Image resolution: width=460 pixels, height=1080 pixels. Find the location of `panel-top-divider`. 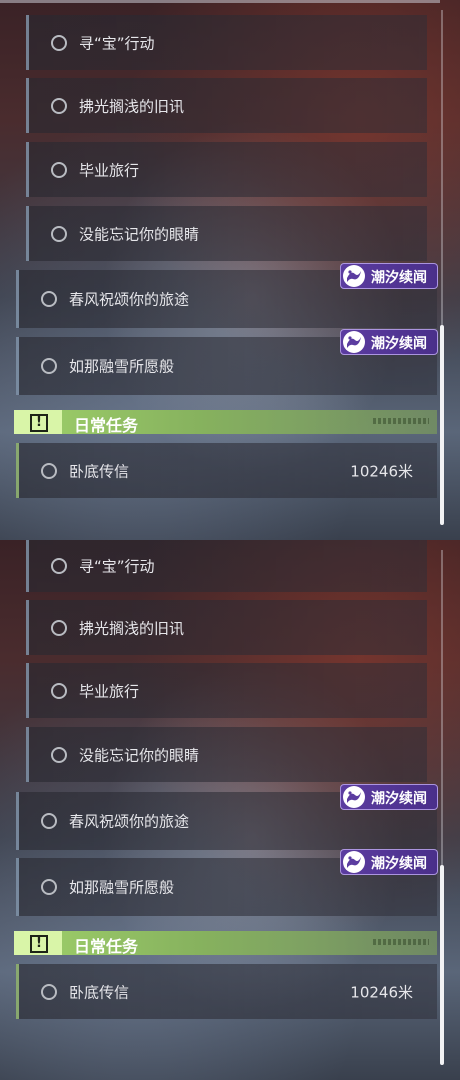

panel-top-divider is located at coordinates (220, 1).